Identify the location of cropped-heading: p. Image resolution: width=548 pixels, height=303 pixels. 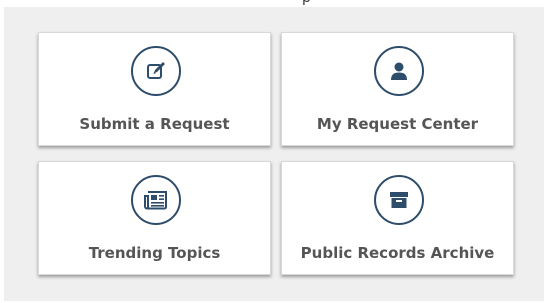
(283, 3).